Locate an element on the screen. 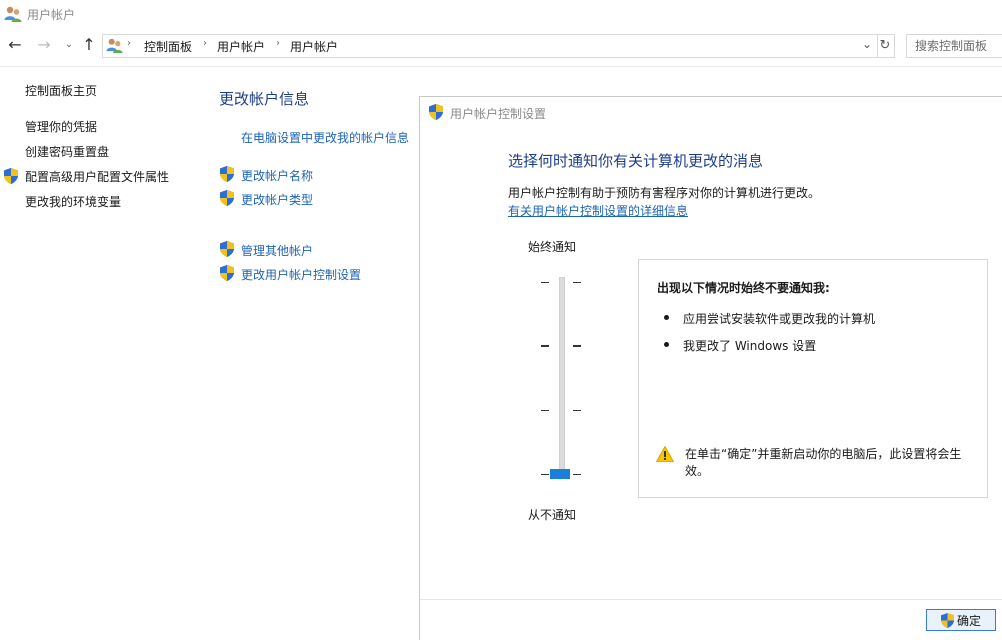 This screenshot has height=640, width=1002. recent-locations-chevron-icon: ⌄ is located at coordinates (69, 45).